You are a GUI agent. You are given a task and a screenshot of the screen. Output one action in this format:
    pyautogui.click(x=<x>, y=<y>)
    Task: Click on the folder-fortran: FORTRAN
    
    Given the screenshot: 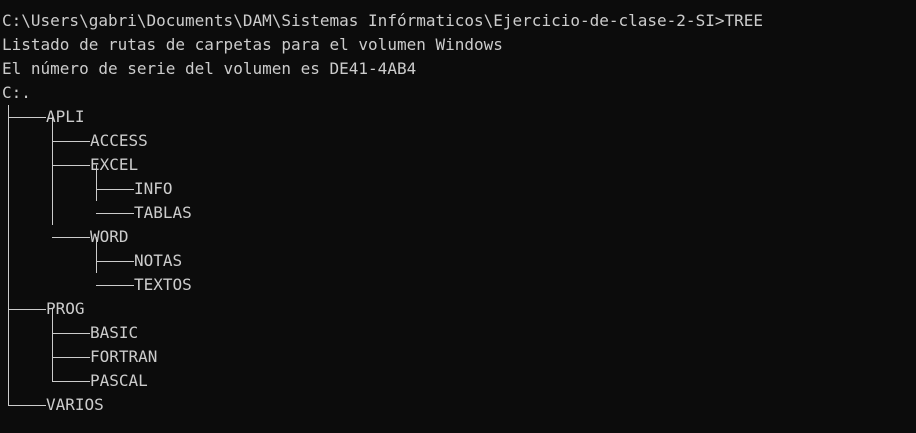 What is the action you would take?
    pyautogui.click(x=124, y=356)
    